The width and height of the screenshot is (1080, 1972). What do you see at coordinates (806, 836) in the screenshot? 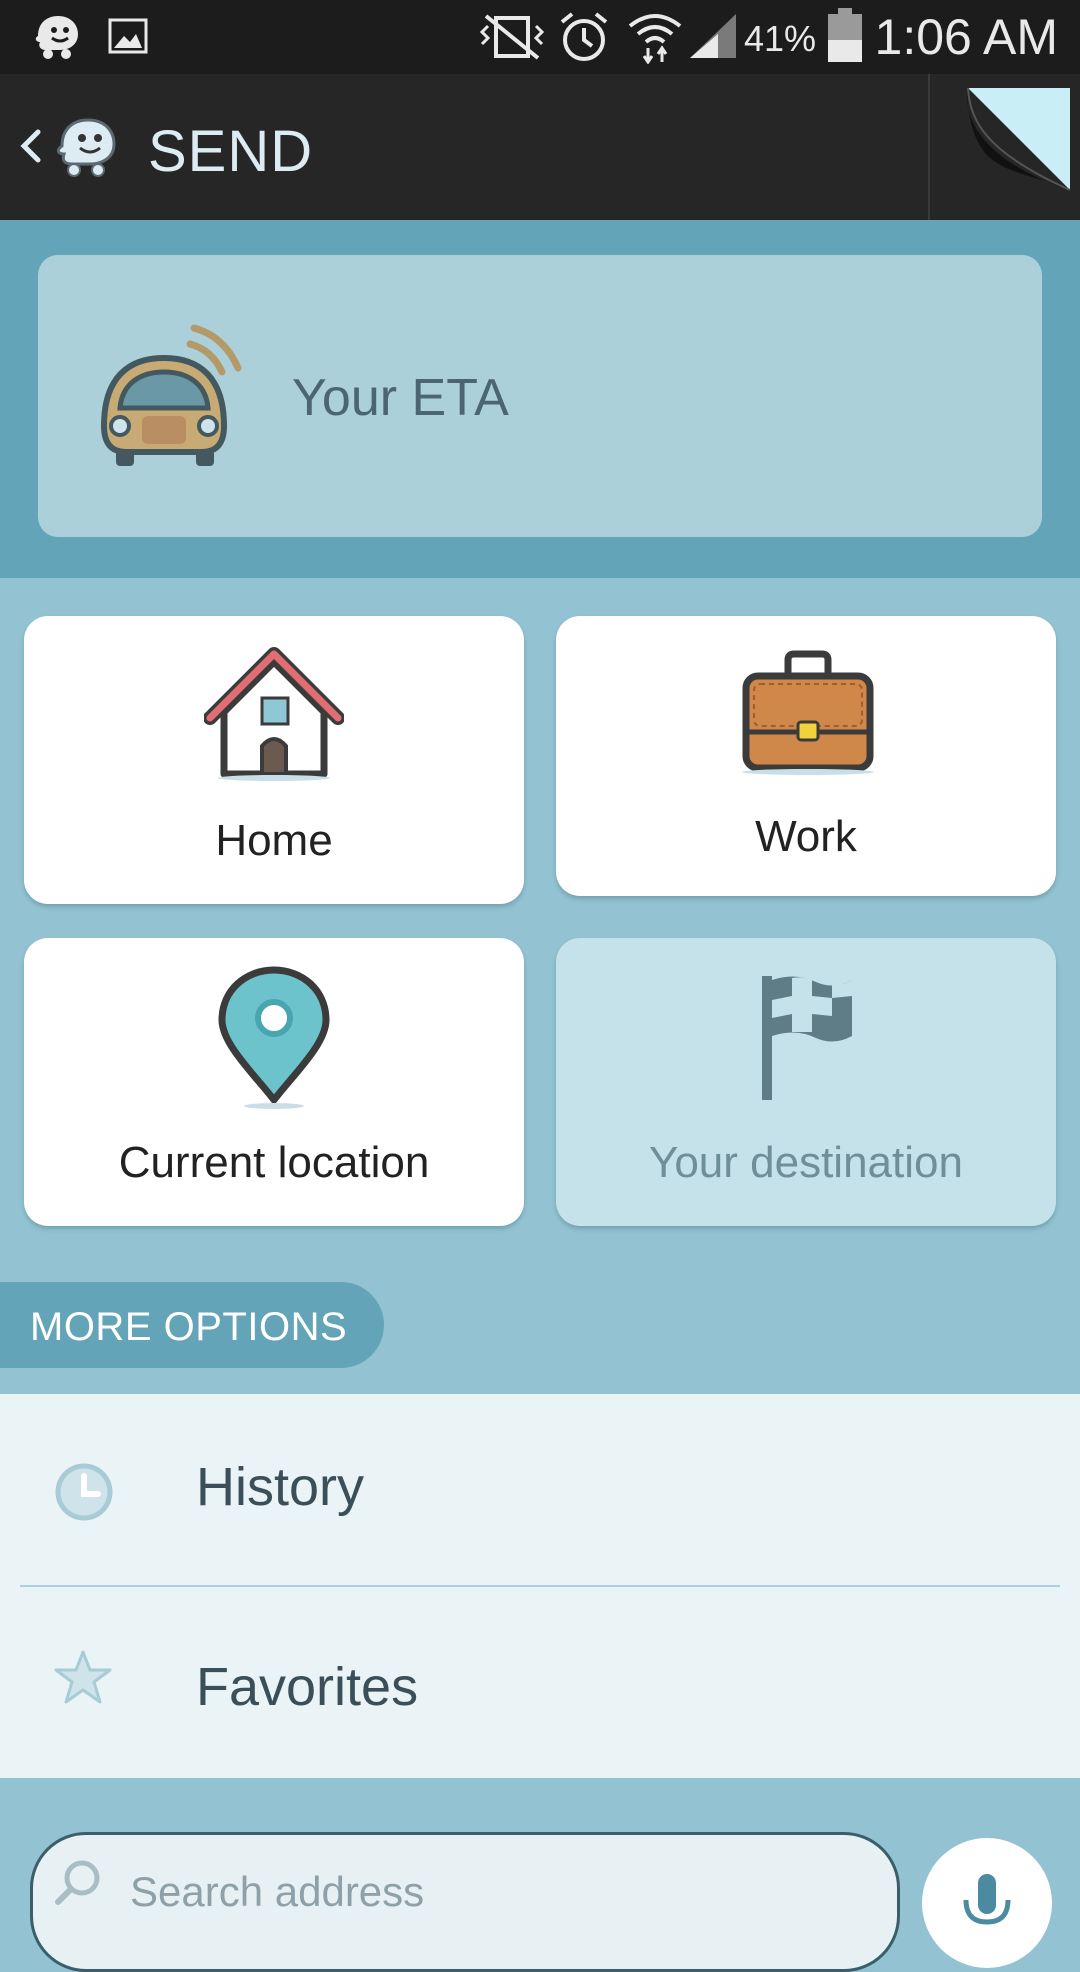
I see `work-label: Work` at bounding box center [806, 836].